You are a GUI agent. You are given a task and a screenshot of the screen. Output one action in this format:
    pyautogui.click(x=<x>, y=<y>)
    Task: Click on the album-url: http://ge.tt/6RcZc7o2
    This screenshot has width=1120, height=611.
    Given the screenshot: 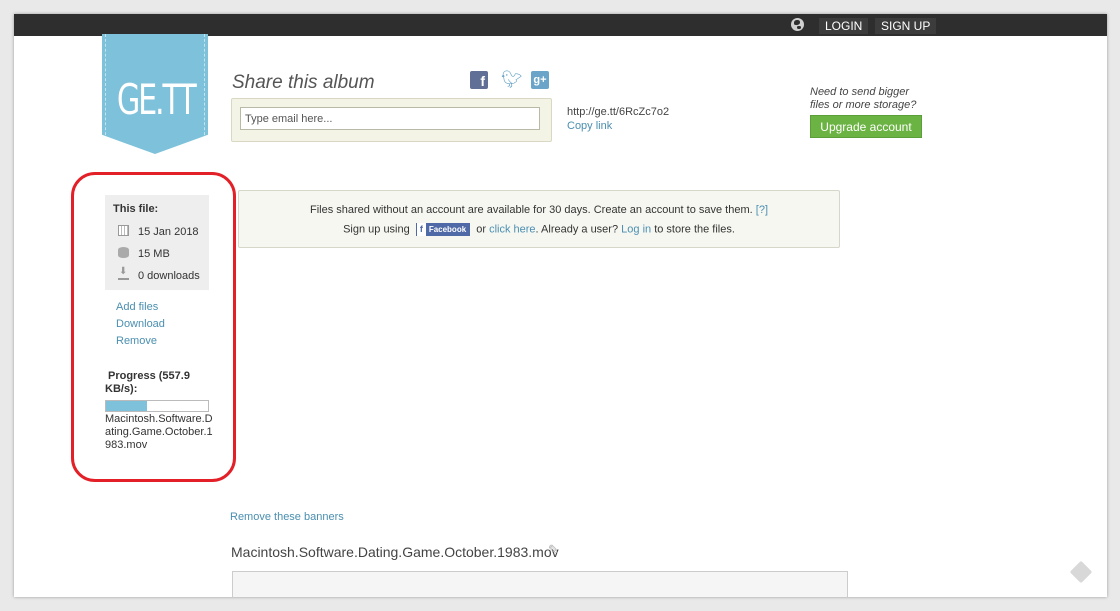 What is the action you would take?
    pyautogui.click(x=618, y=112)
    